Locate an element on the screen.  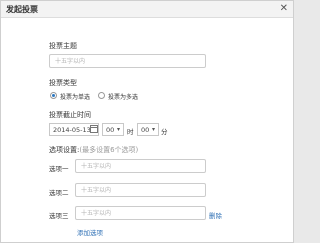
close-icon: ✕ is located at coordinates (284, 8).